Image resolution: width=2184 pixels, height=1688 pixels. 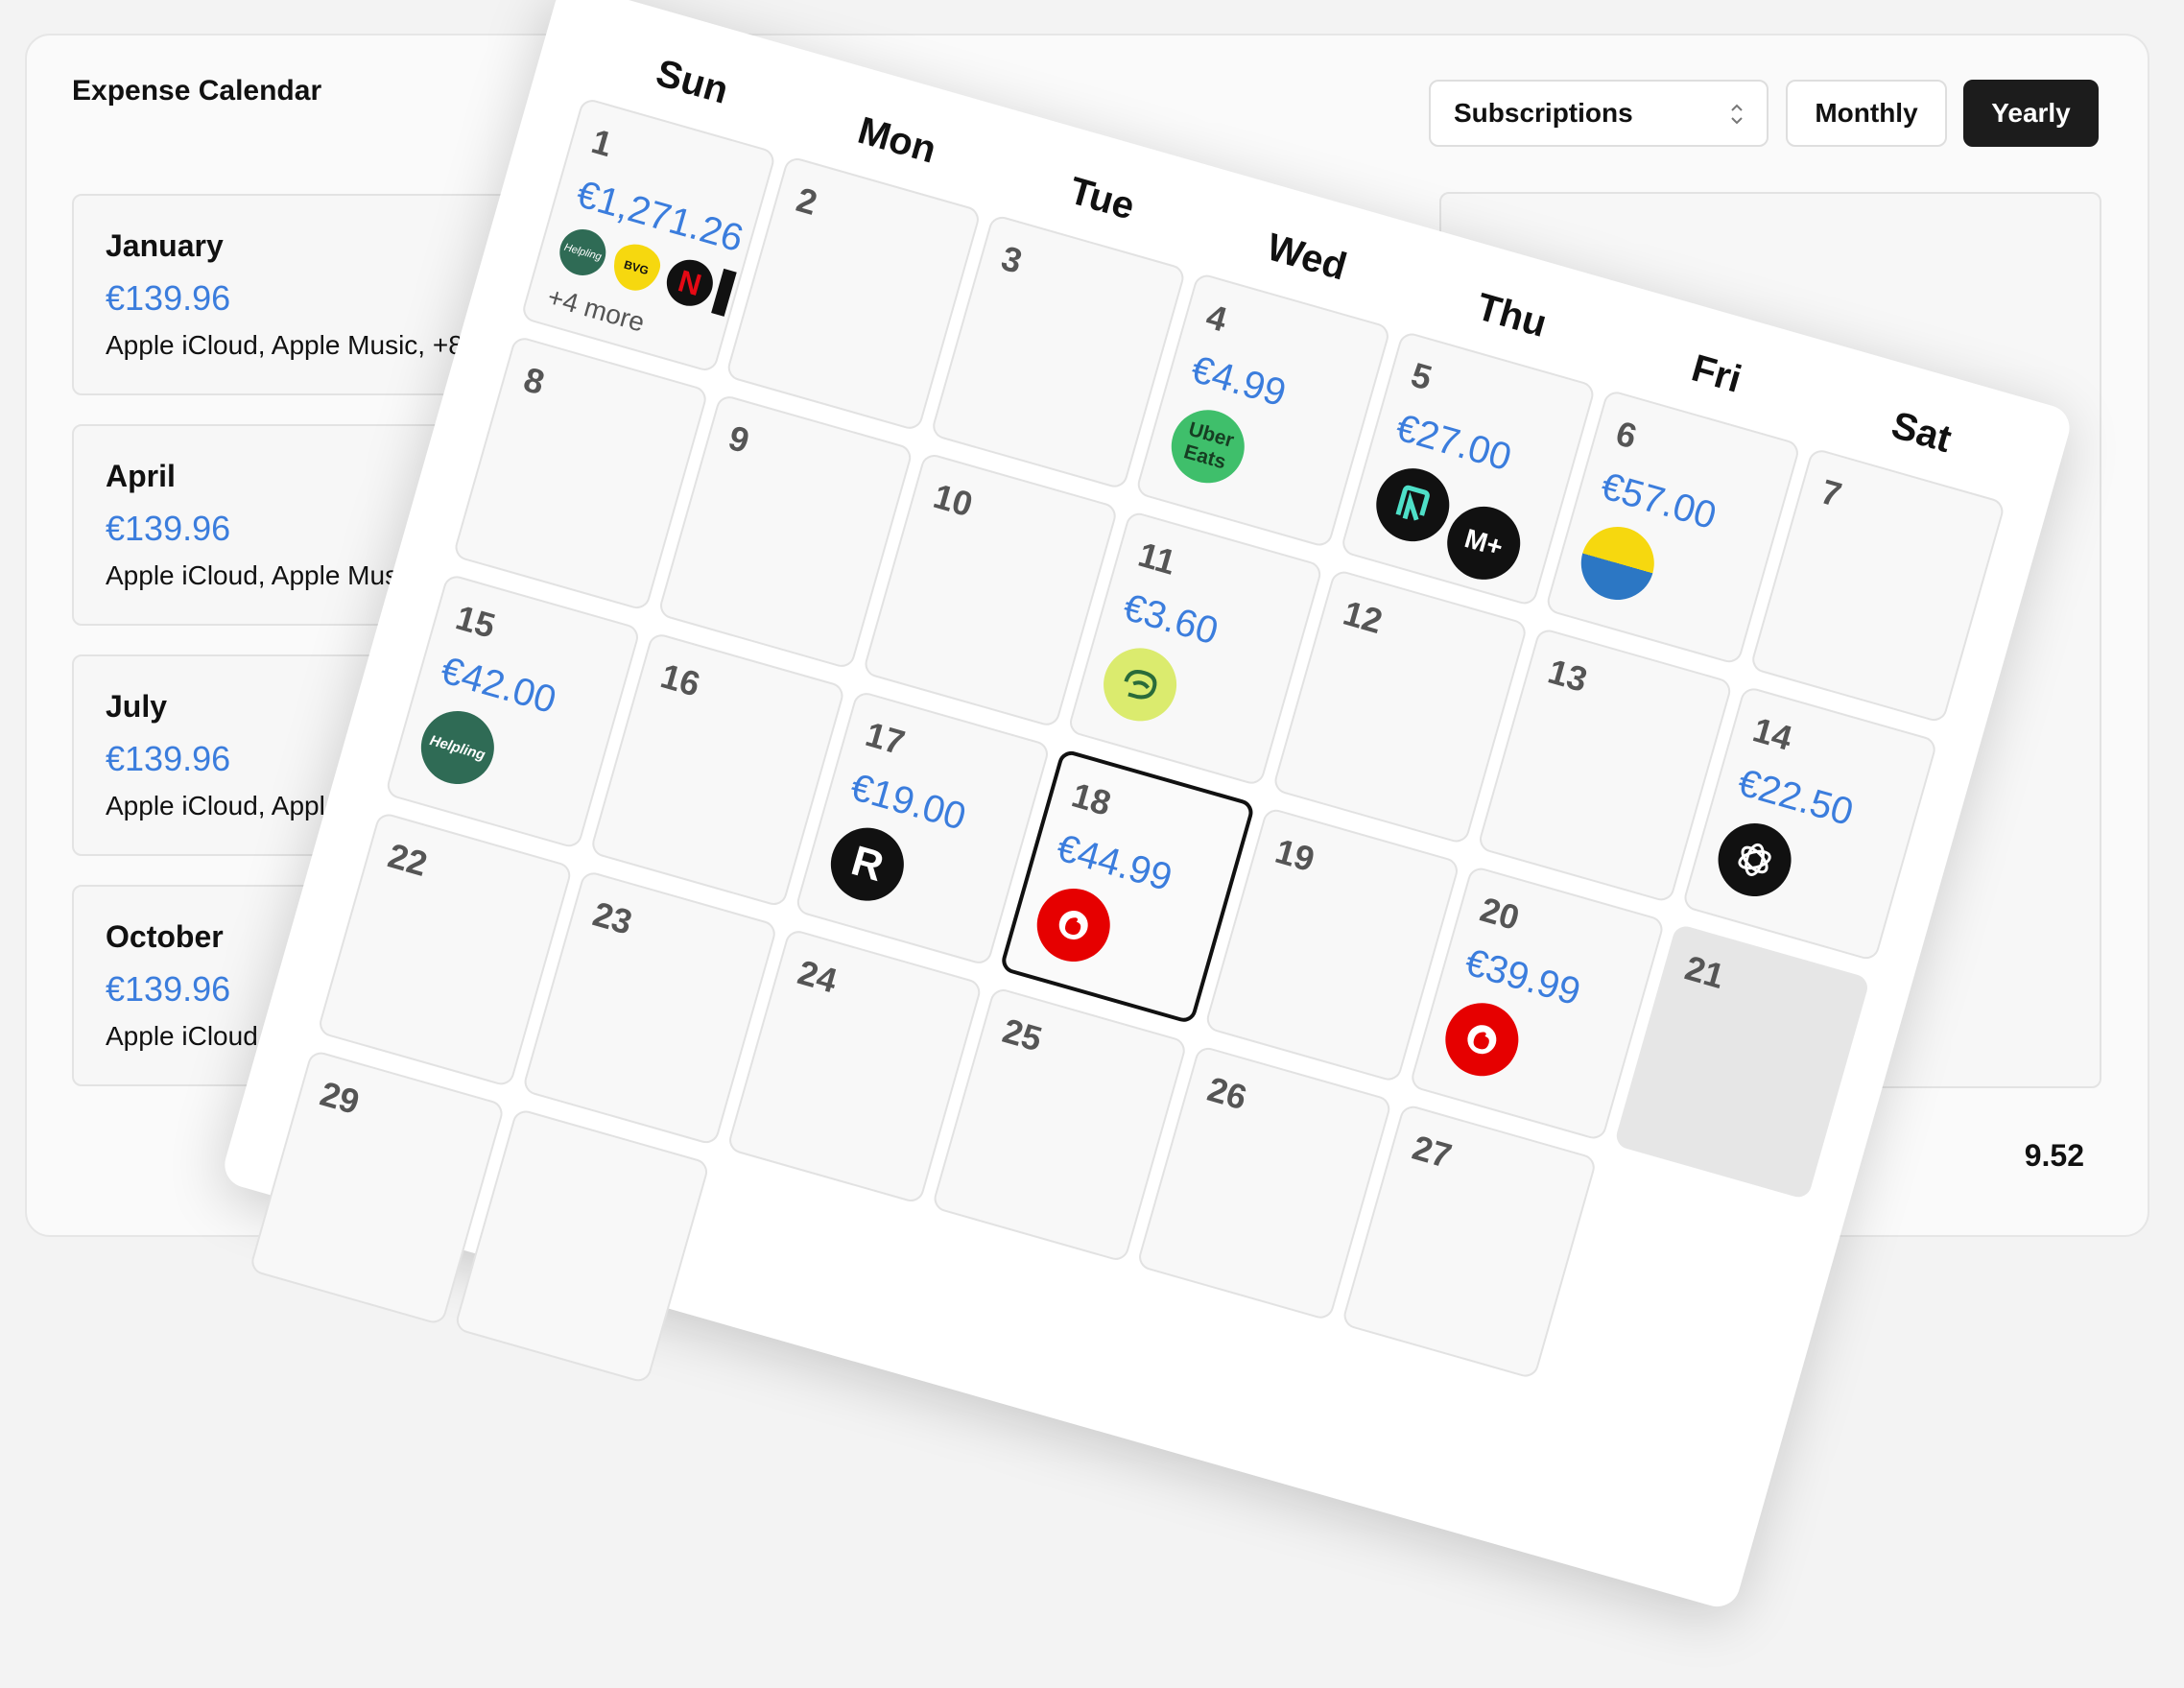 I want to click on day-number: 11, so click(x=1156, y=558).